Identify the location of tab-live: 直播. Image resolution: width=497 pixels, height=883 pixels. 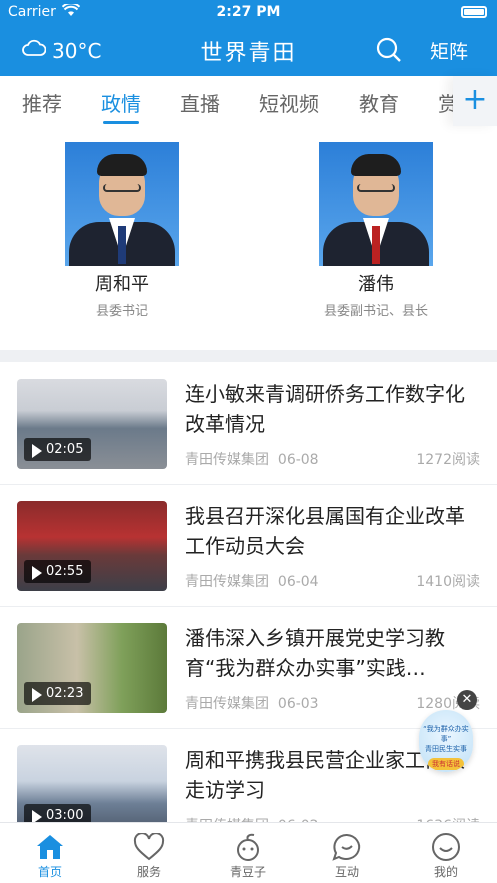
(200, 102).